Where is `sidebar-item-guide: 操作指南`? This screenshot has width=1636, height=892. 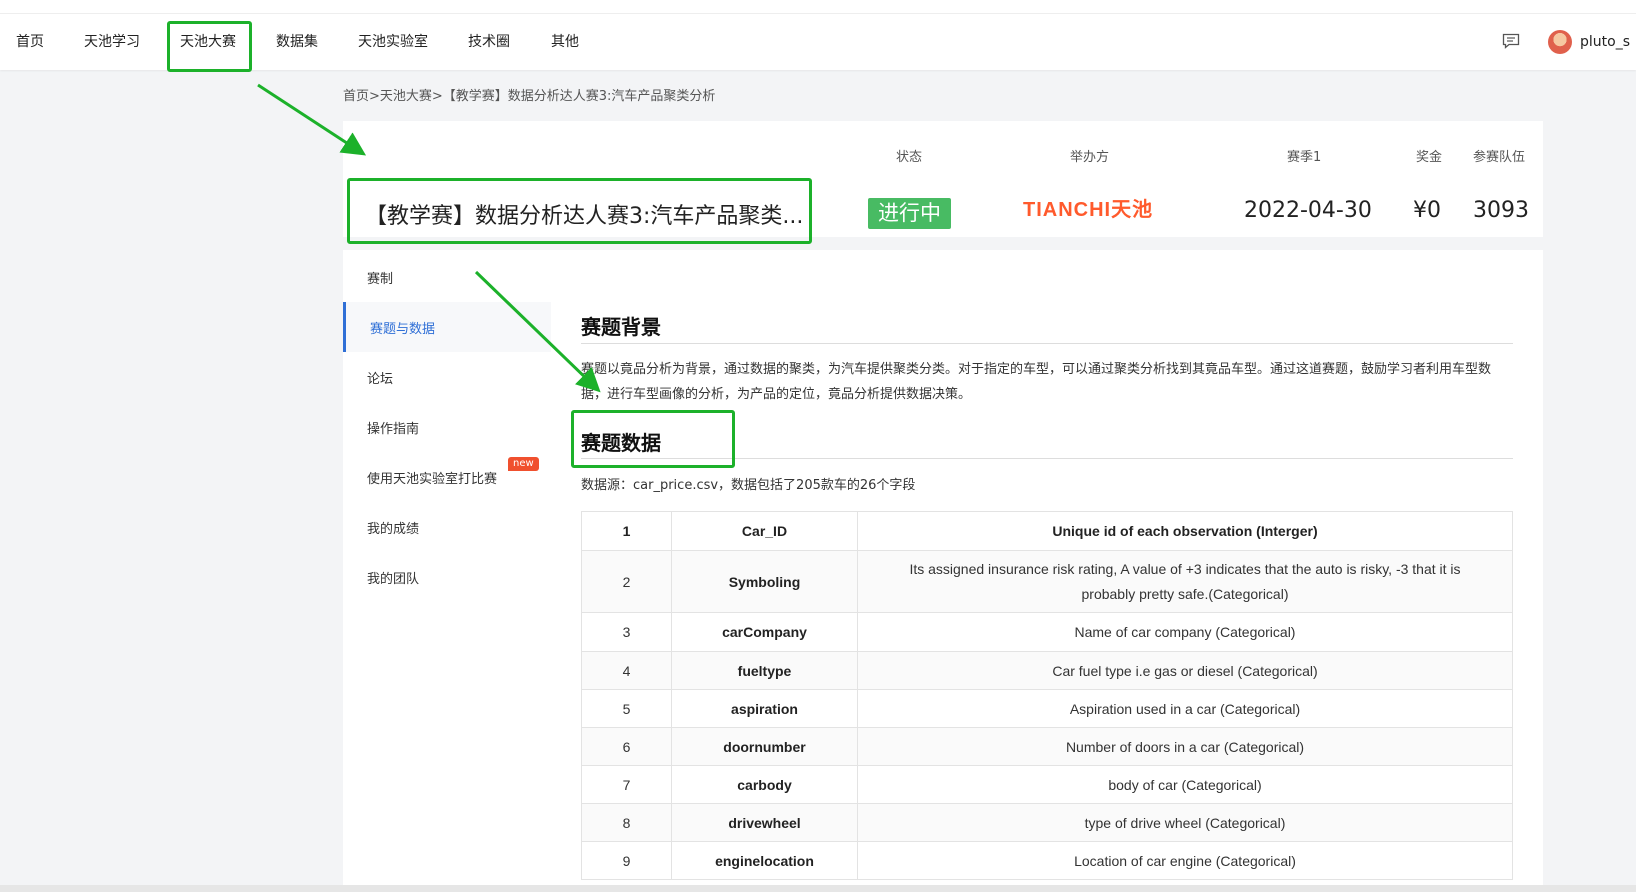
sidebar-item-guide: 操作指南 is located at coordinates (393, 427).